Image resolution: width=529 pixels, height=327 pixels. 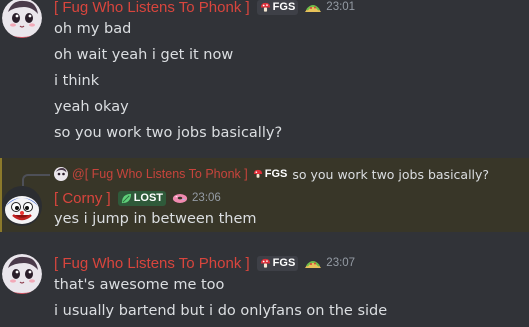 What do you see at coordinates (93, 29) in the screenshot?
I see `message-text: oh my bad` at bounding box center [93, 29].